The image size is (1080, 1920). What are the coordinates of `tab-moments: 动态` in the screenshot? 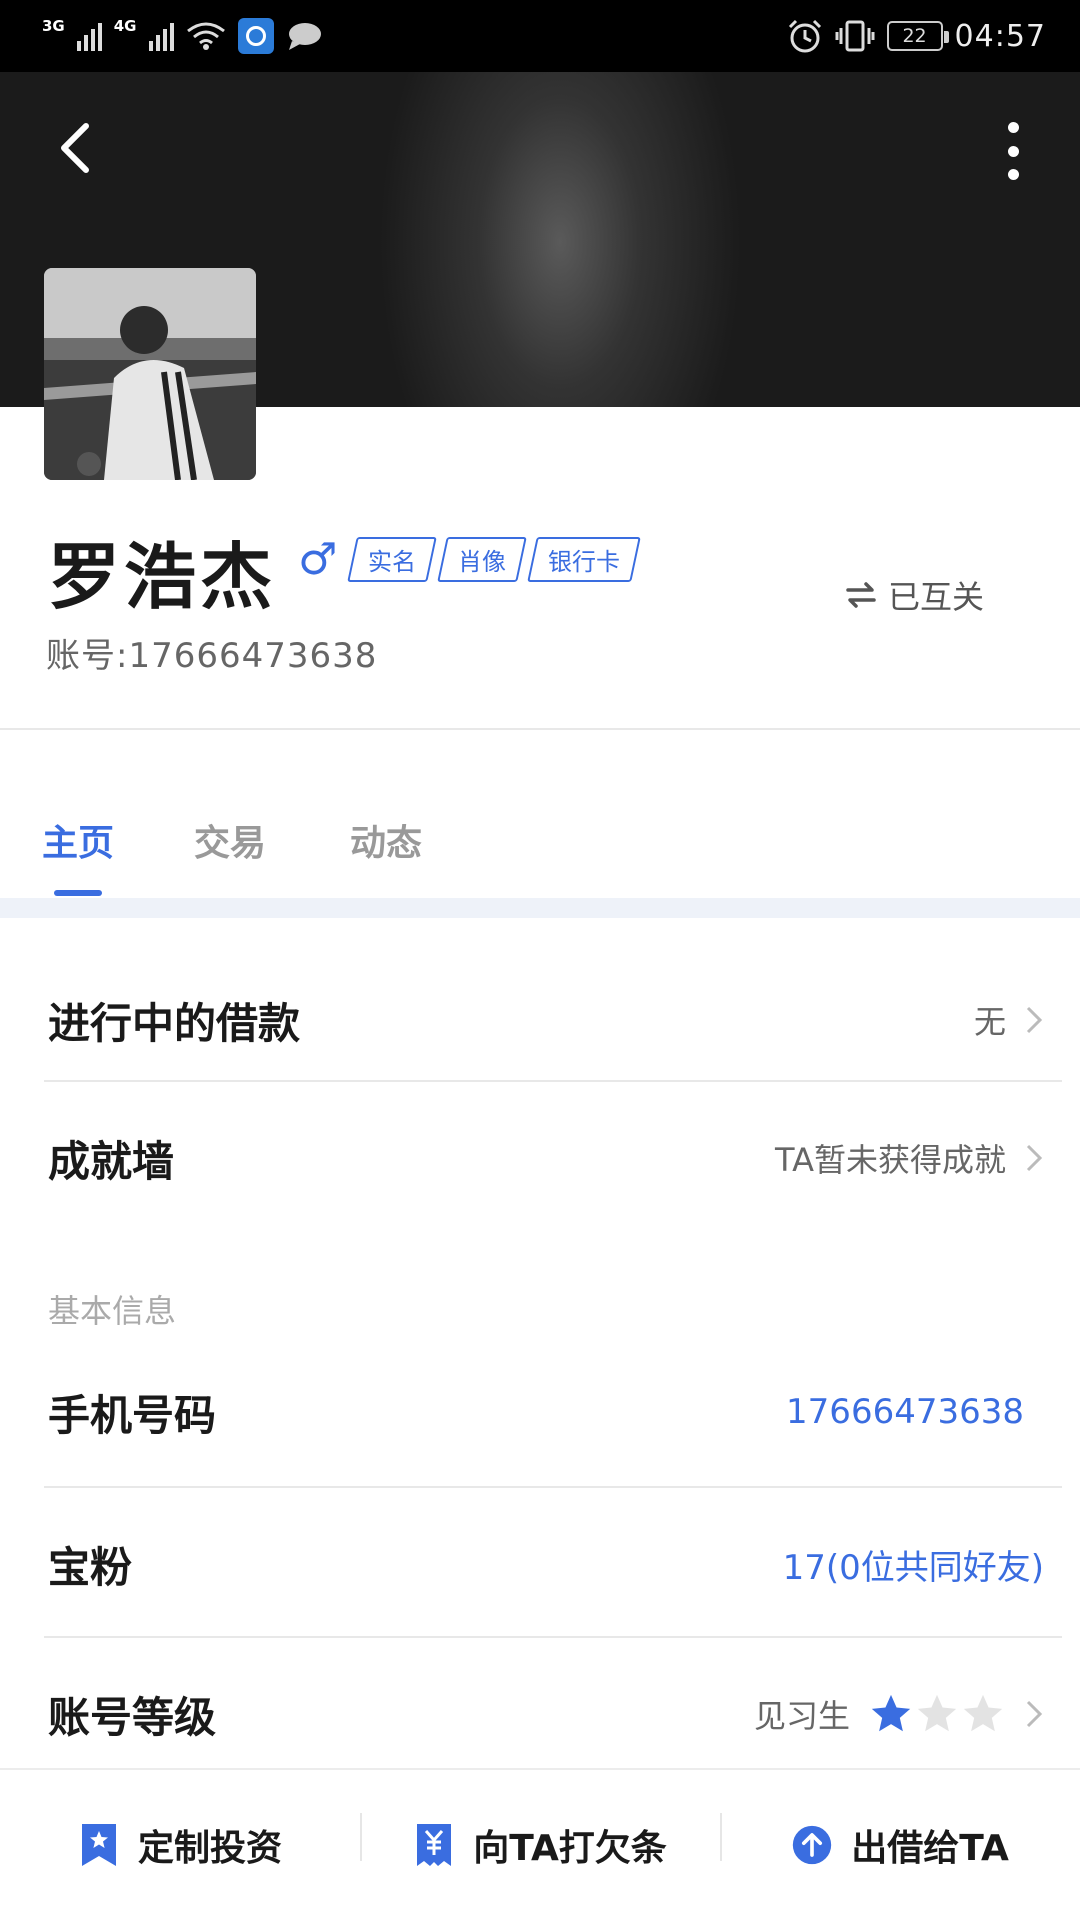 It's located at (386, 840).